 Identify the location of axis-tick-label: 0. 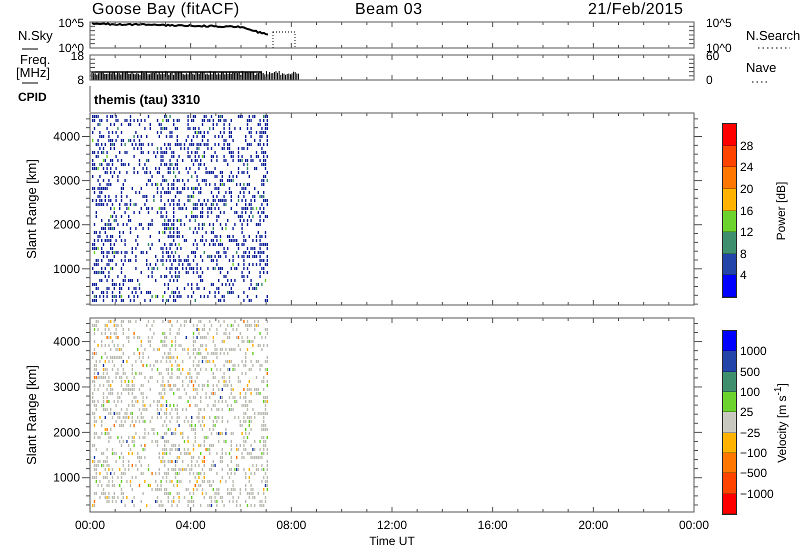
(709, 80).